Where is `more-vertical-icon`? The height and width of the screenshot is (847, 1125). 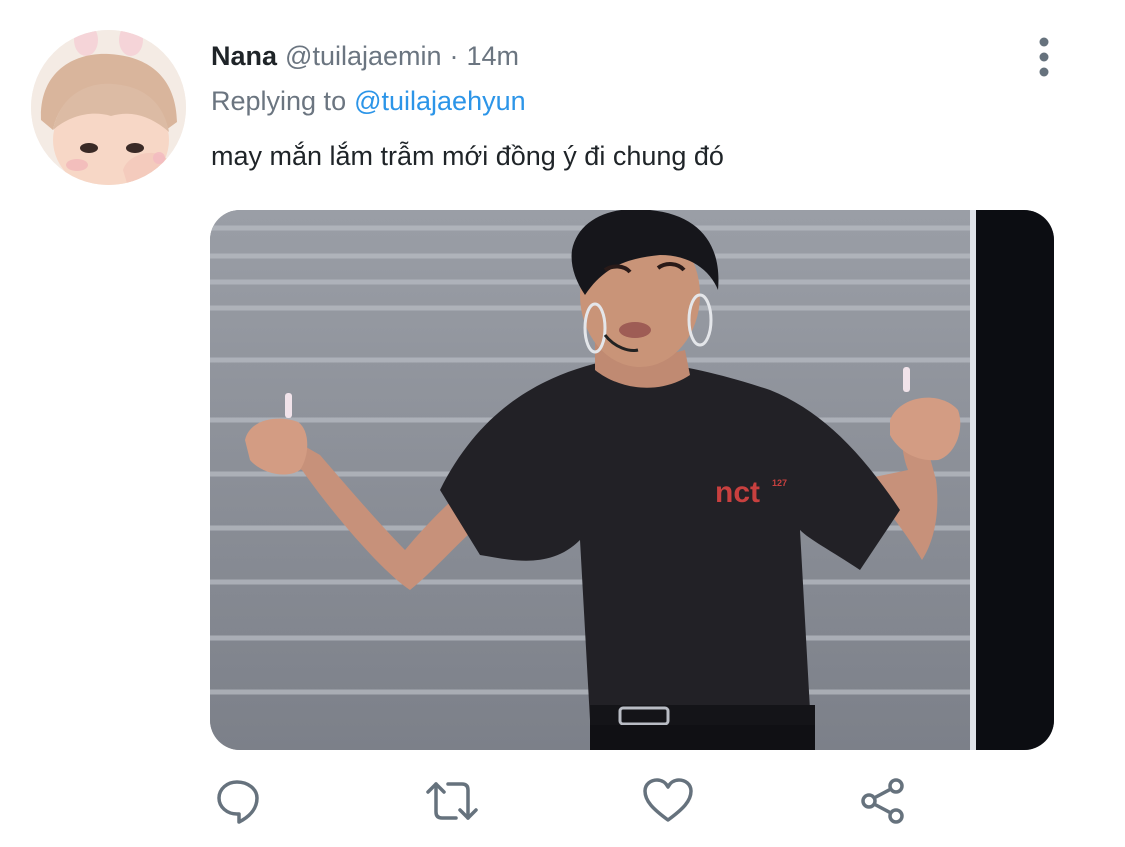
more-vertical-icon is located at coordinates (1044, 57).